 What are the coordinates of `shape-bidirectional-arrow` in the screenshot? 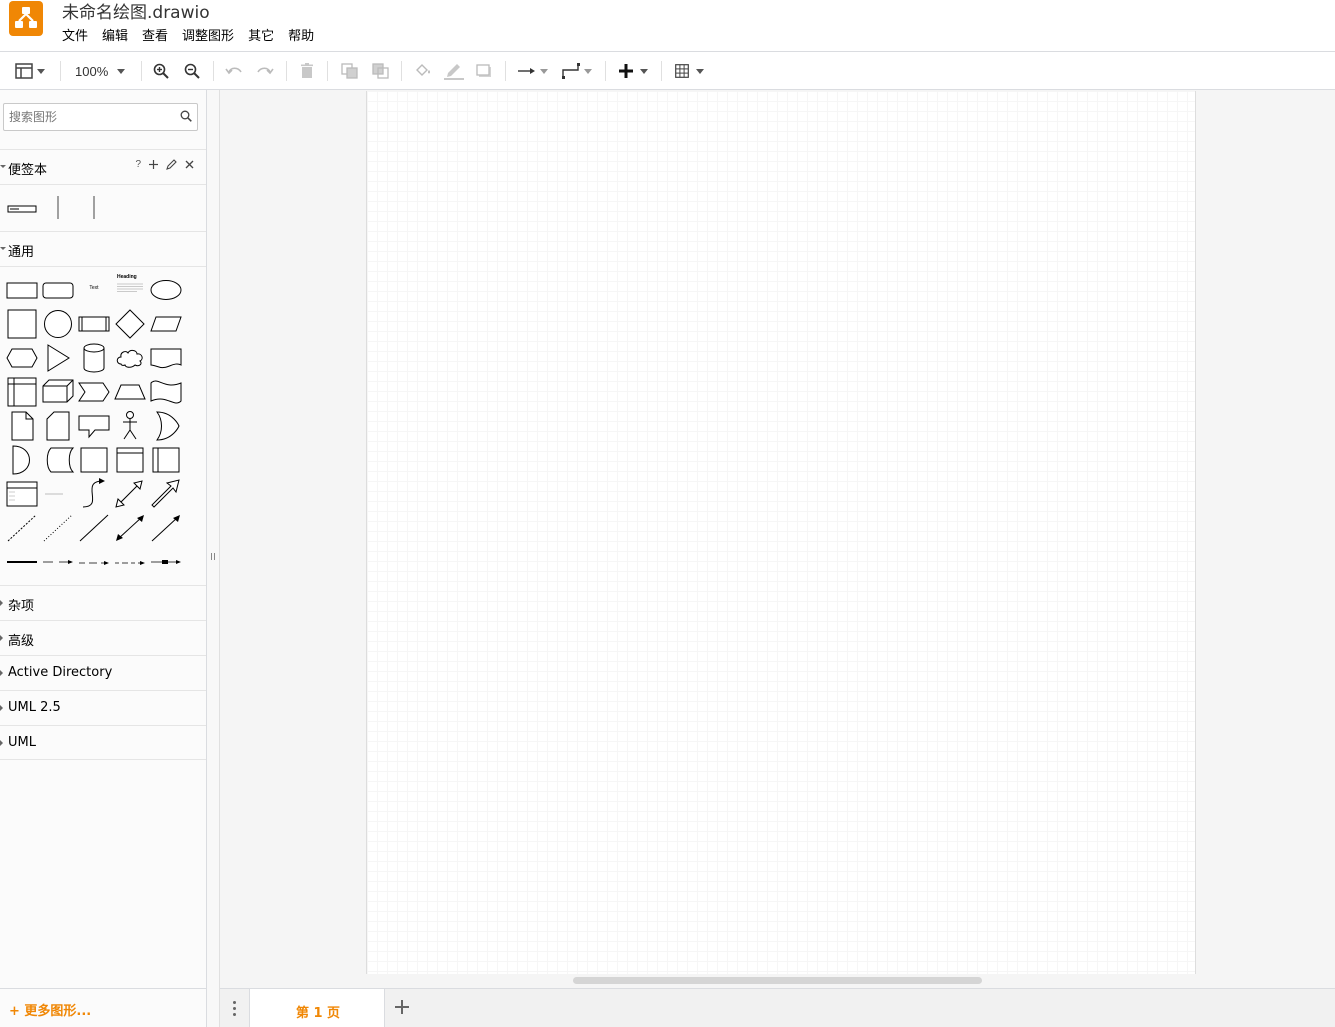 It's located at (130, 494).